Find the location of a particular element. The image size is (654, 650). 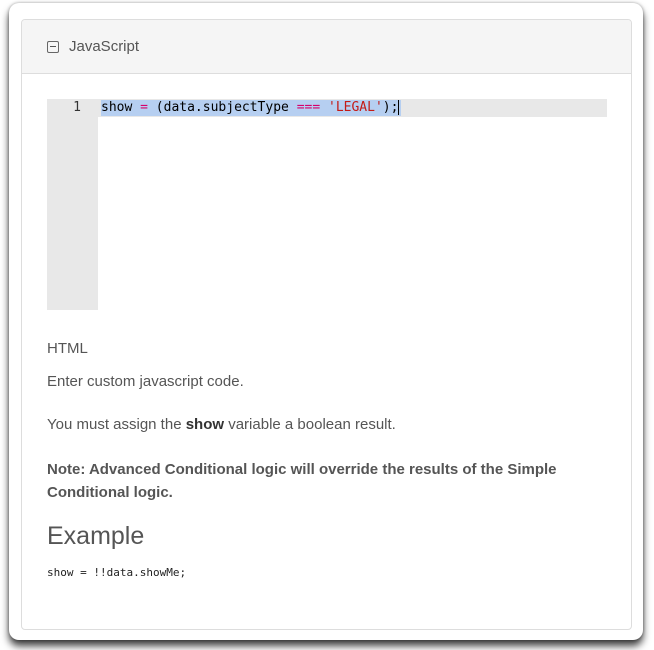

code-operator-assign: = is located at coordinates (144, 107).